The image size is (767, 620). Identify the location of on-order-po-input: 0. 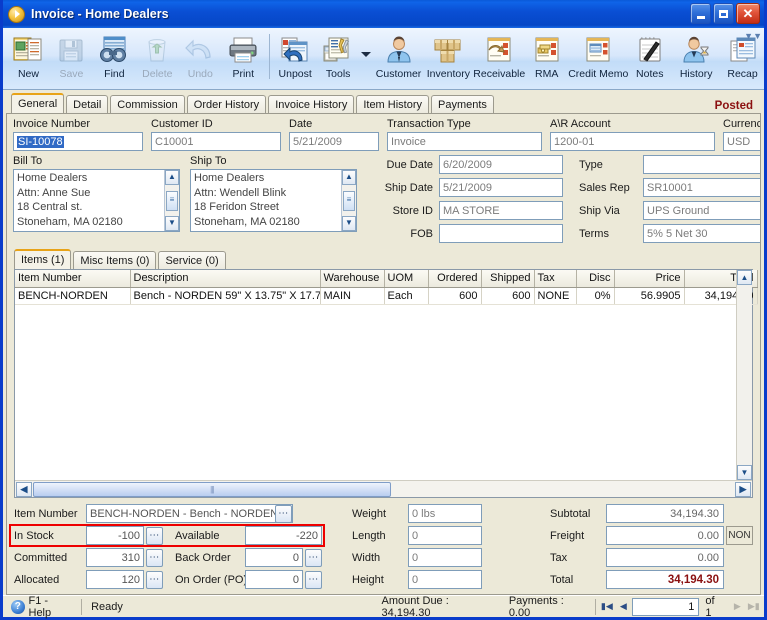
(274, 579).